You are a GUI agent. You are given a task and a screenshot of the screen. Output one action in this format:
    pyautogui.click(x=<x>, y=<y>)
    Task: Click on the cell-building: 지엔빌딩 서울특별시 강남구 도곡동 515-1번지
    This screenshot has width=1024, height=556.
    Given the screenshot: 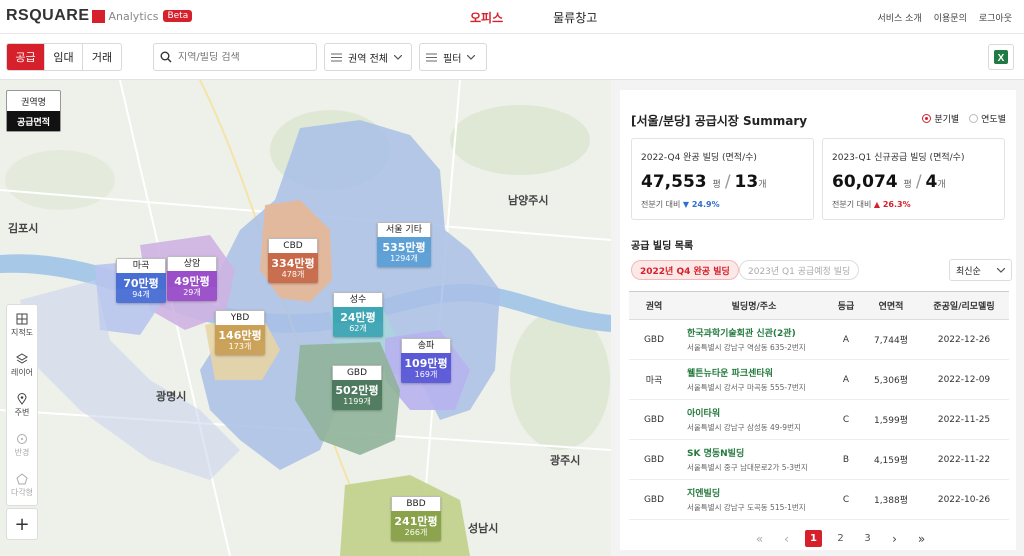 What is the action you would take?
    pyautogui.click(x=754, y=499)
    